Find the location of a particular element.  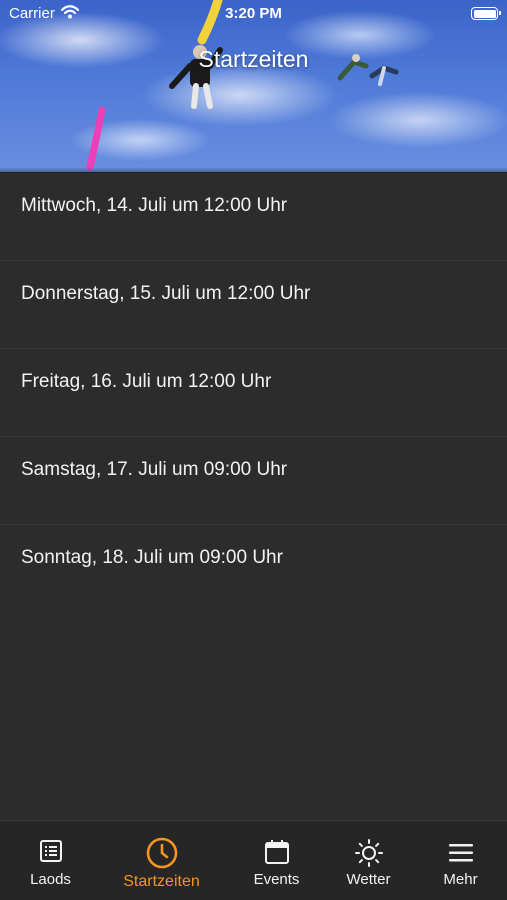

smoke-trail-pink is located at coordinates (96, 138).